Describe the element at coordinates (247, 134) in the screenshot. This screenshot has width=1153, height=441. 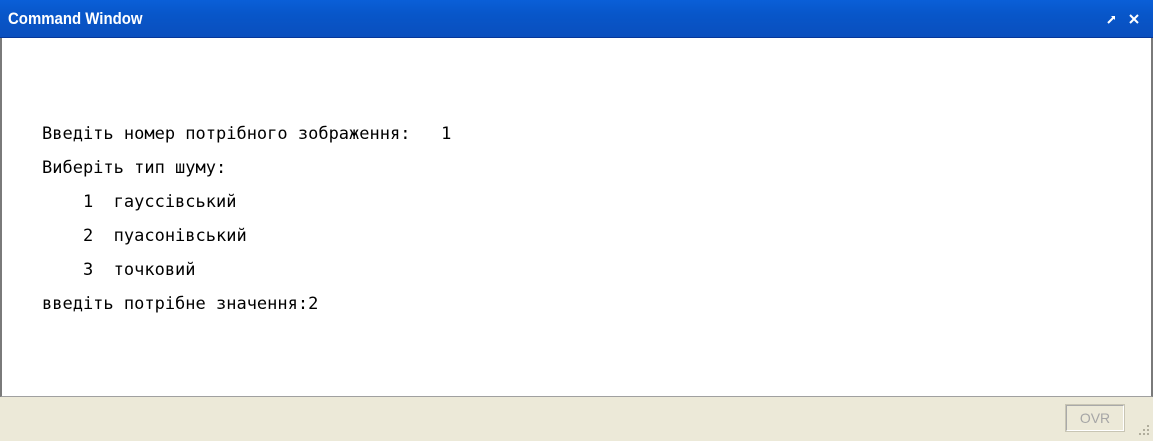
I see `console-line: Введіть номер потрібного зображення: 1` at that location.